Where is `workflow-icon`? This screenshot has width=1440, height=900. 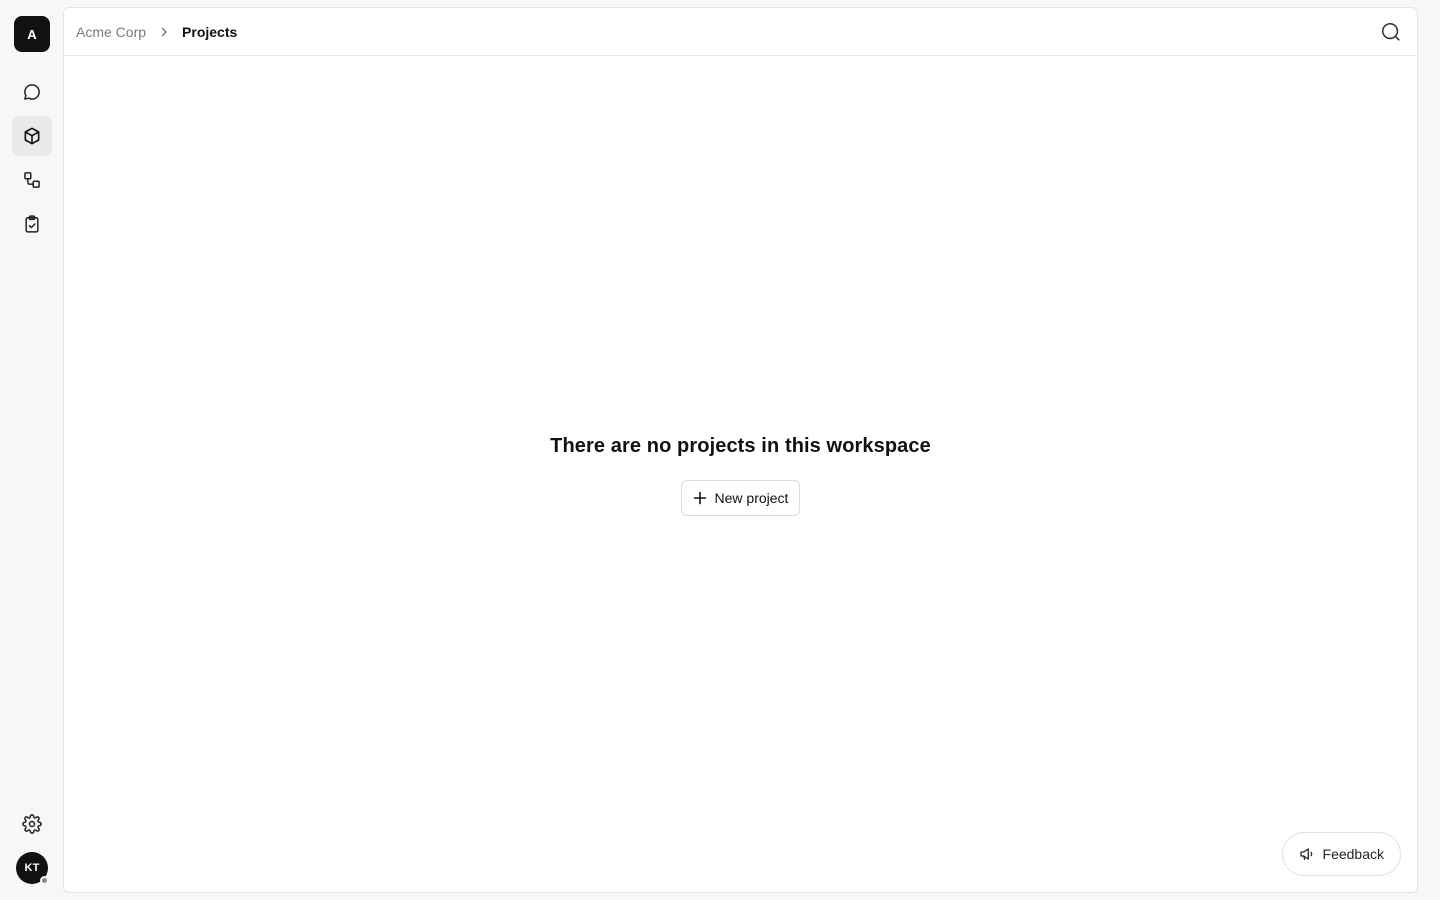
workflow-icon is located at coordinates (32, 180).